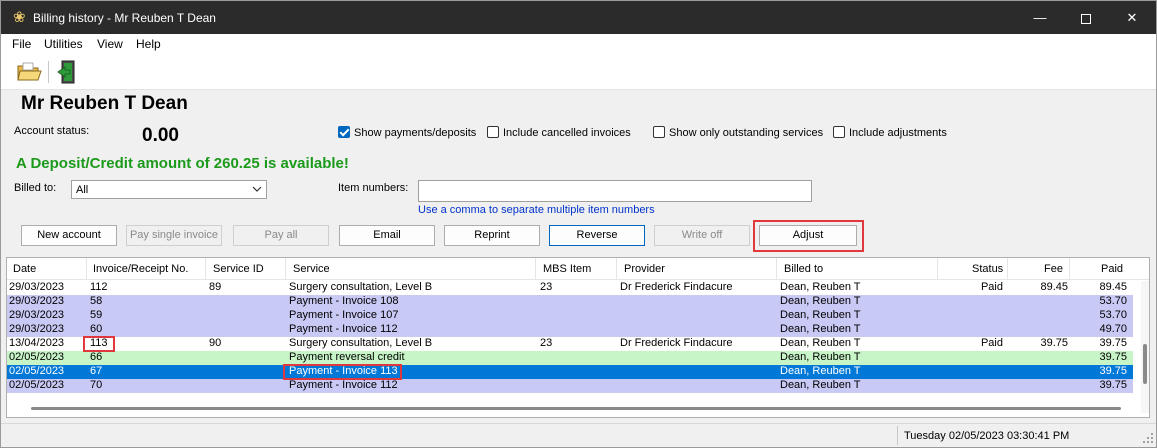 Image resolution: width=1157 pixels, height=448 pixels. Describe the element at coordinates (987, 269) in the screenshot. I see `col-status: Status` at that location.